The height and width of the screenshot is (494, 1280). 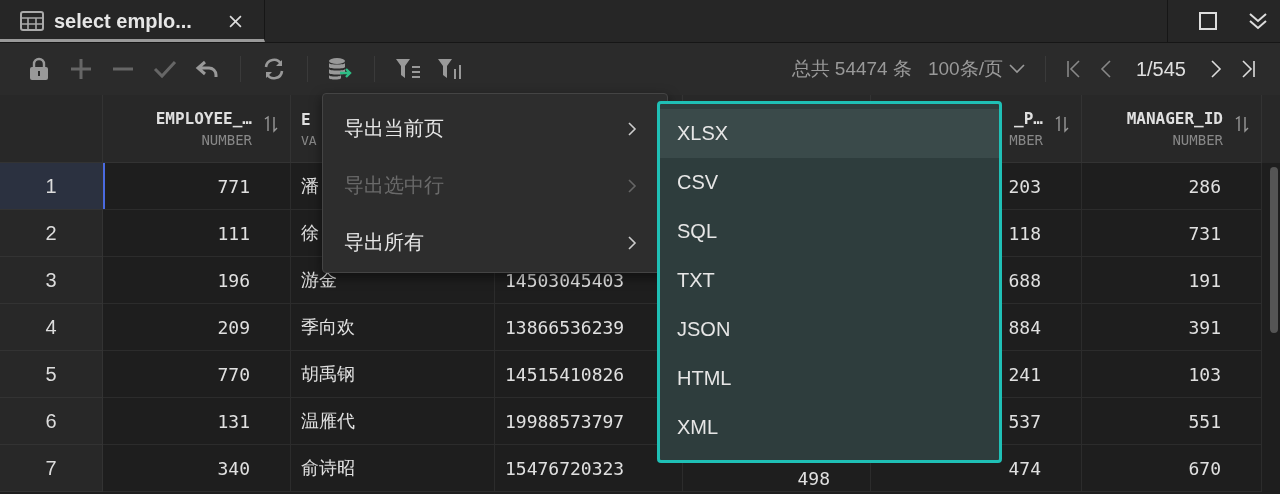 What do you see at coordinates (1216, 69) in the screenshot?
I see `next-page-icon` at bounding box center [1216, 69].